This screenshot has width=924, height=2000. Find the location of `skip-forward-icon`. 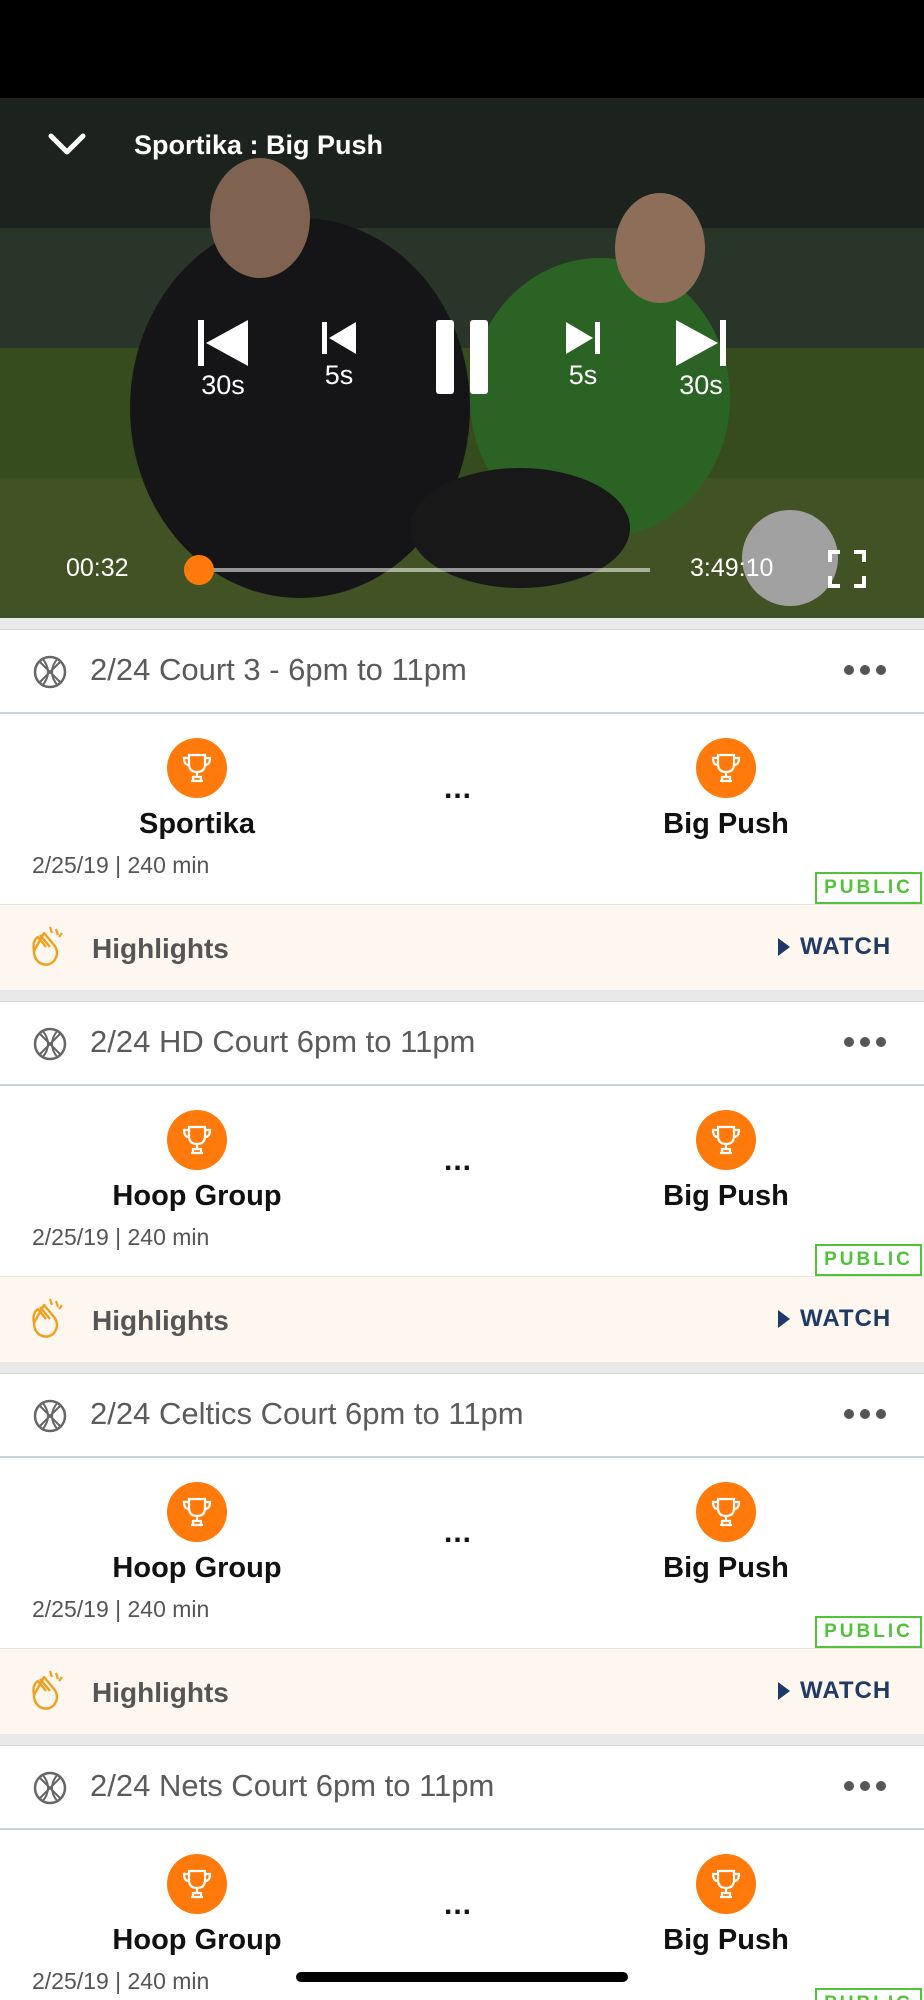

skip-forward-icon is located at coordinates (701, 343).